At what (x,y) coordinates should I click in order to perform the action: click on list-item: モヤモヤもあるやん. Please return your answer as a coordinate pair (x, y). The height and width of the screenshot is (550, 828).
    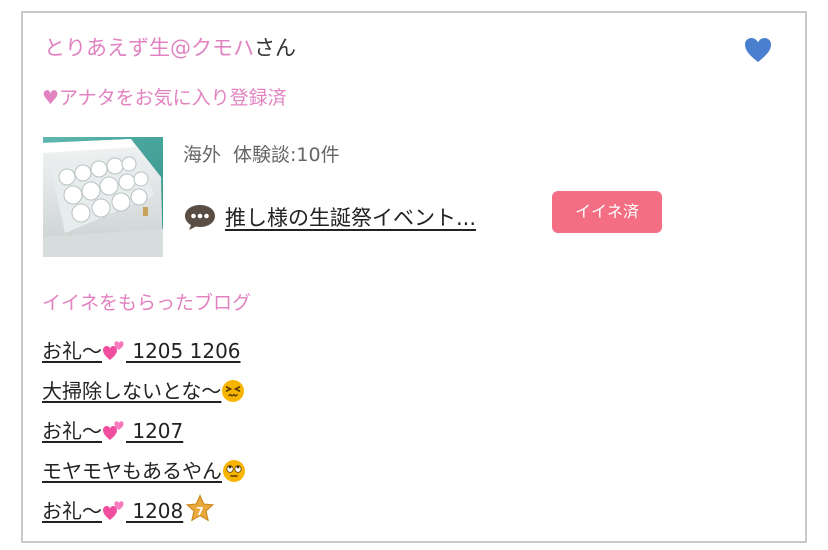
    Looking at the image, I should click on (144, 469).